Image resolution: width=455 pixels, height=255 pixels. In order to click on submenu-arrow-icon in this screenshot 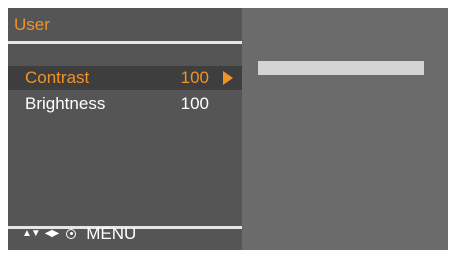, I will do `click(228, 78)`.